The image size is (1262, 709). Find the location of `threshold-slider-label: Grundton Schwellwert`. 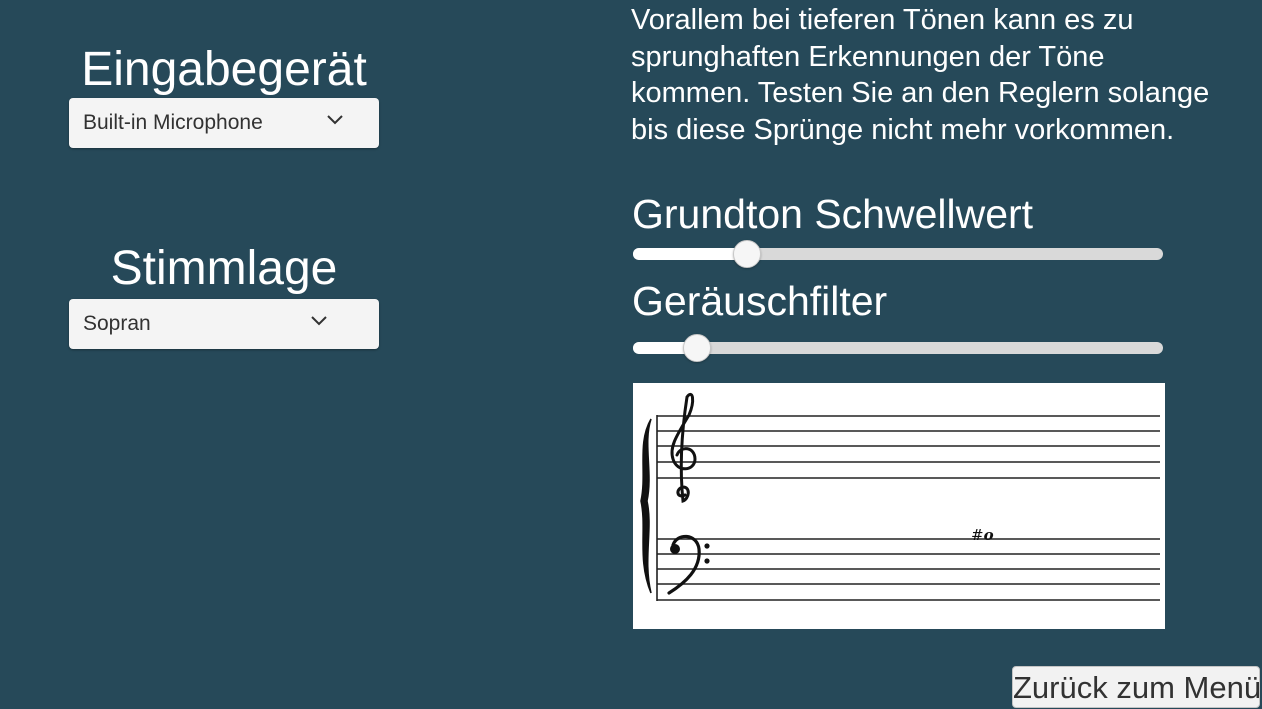

threshold-slider-label: Grundton Schwellwert is located at coordinates (833, 214).